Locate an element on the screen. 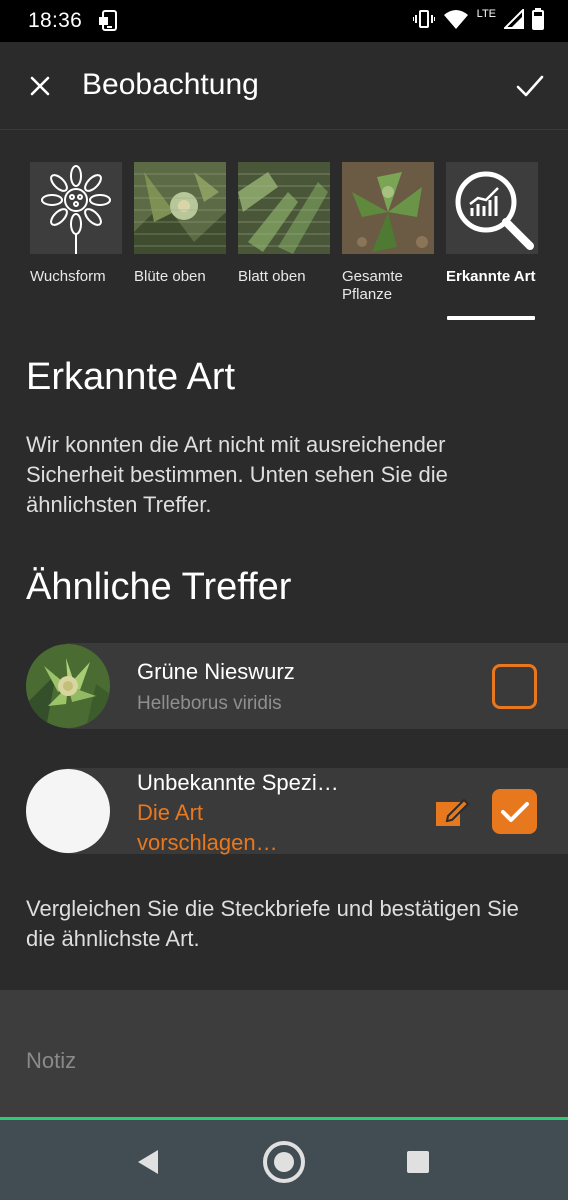 This screenshot has width=568, height=1200. tab-gesamte-pflanze: Gesamte Pflanze is located at coordinates (390, 233).